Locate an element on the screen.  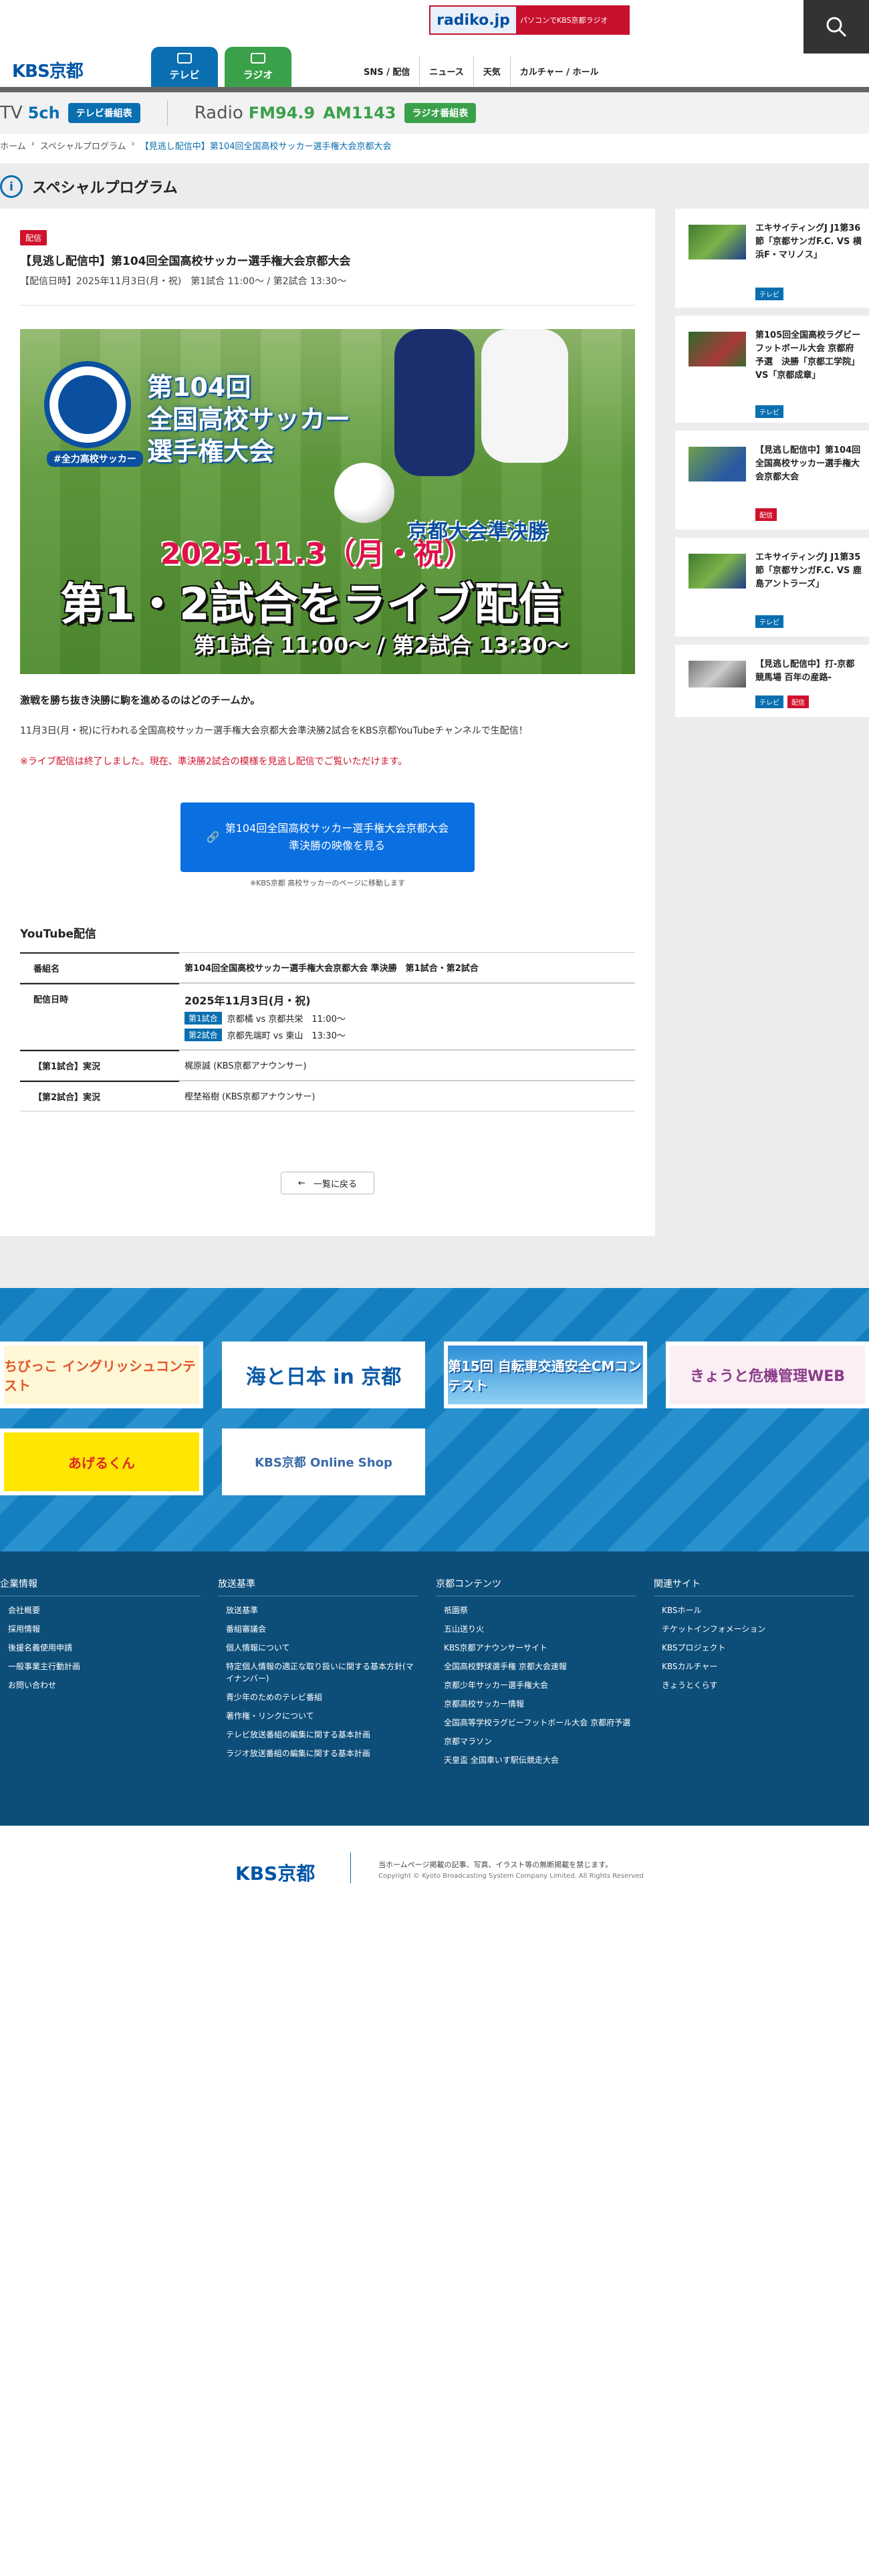
footer-link: 採用情報 is located at coordinates (100, 1629).